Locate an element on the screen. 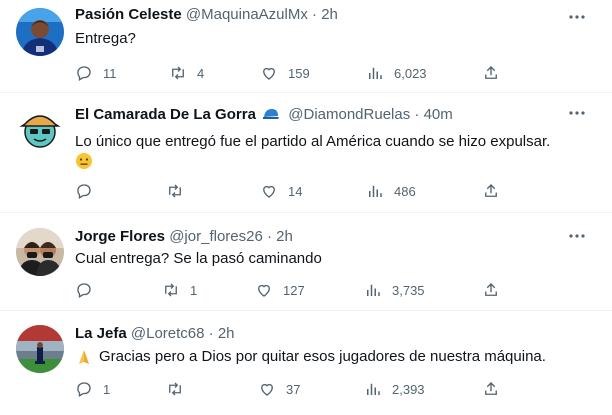  like-button: 127 is located at coordinates (280, 290).